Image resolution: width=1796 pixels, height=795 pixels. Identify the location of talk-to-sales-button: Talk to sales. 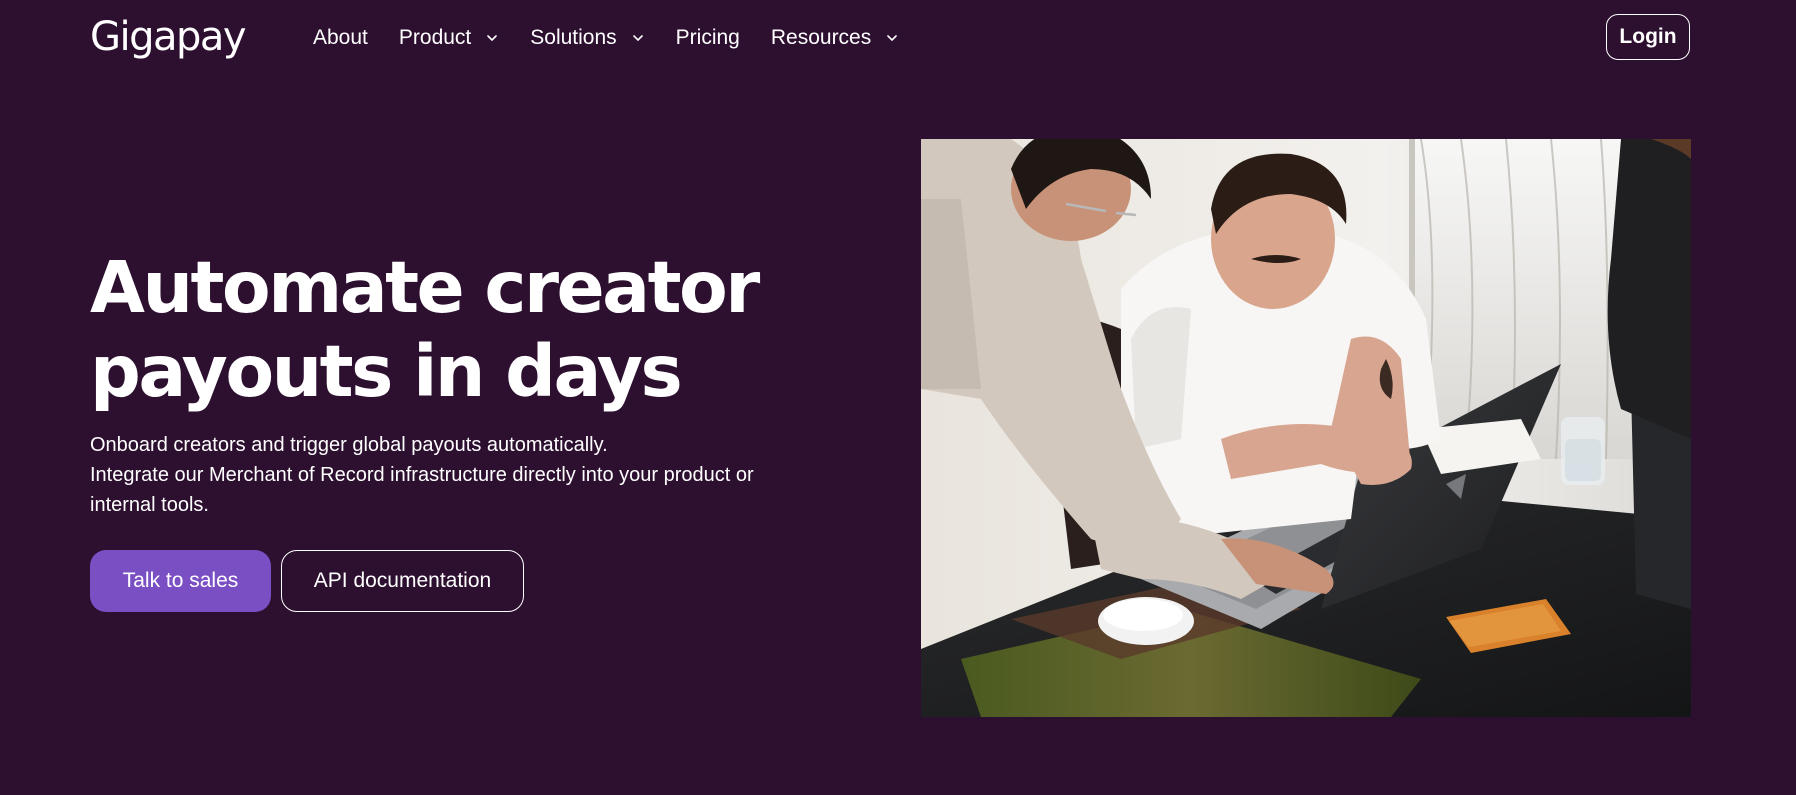
(180, 581).